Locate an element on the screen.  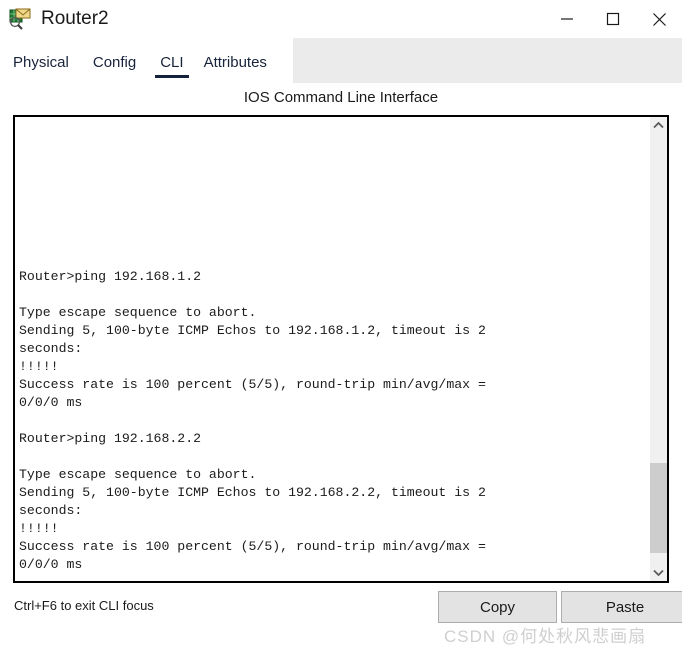
close-button is located at coordinates (659, 19).